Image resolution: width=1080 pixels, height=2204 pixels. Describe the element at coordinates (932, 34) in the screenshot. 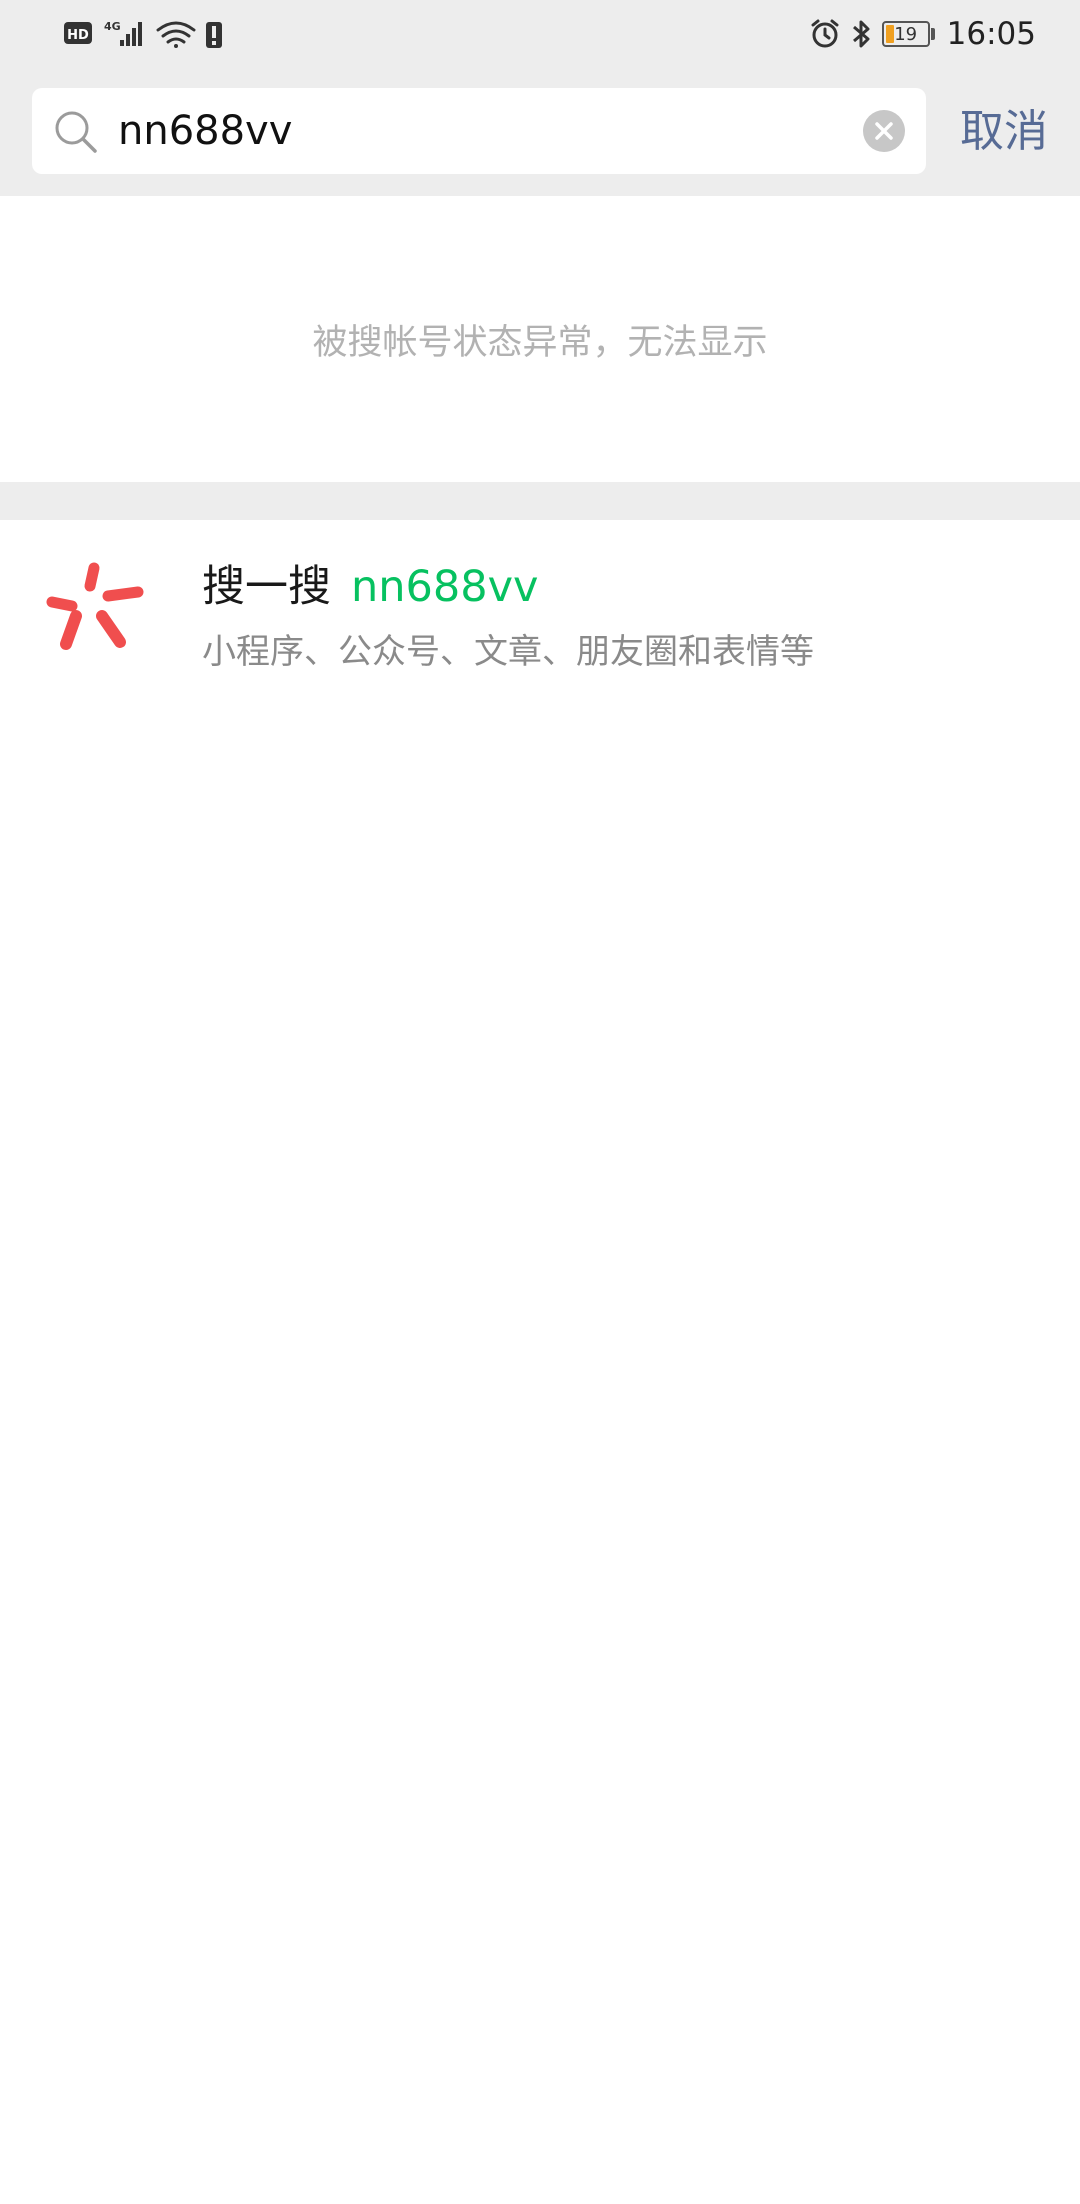

I see `battery-tip` at that location.